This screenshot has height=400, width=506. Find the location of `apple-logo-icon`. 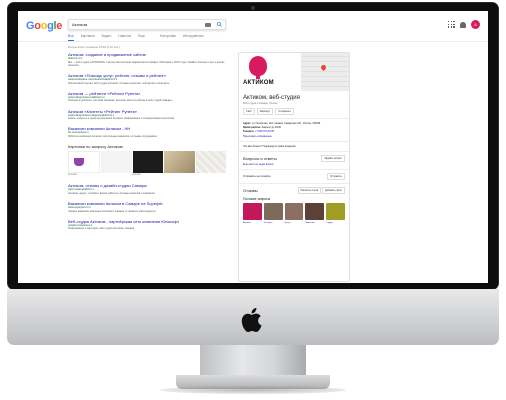

apple-logo-icon is located at coordinates (251, 320).